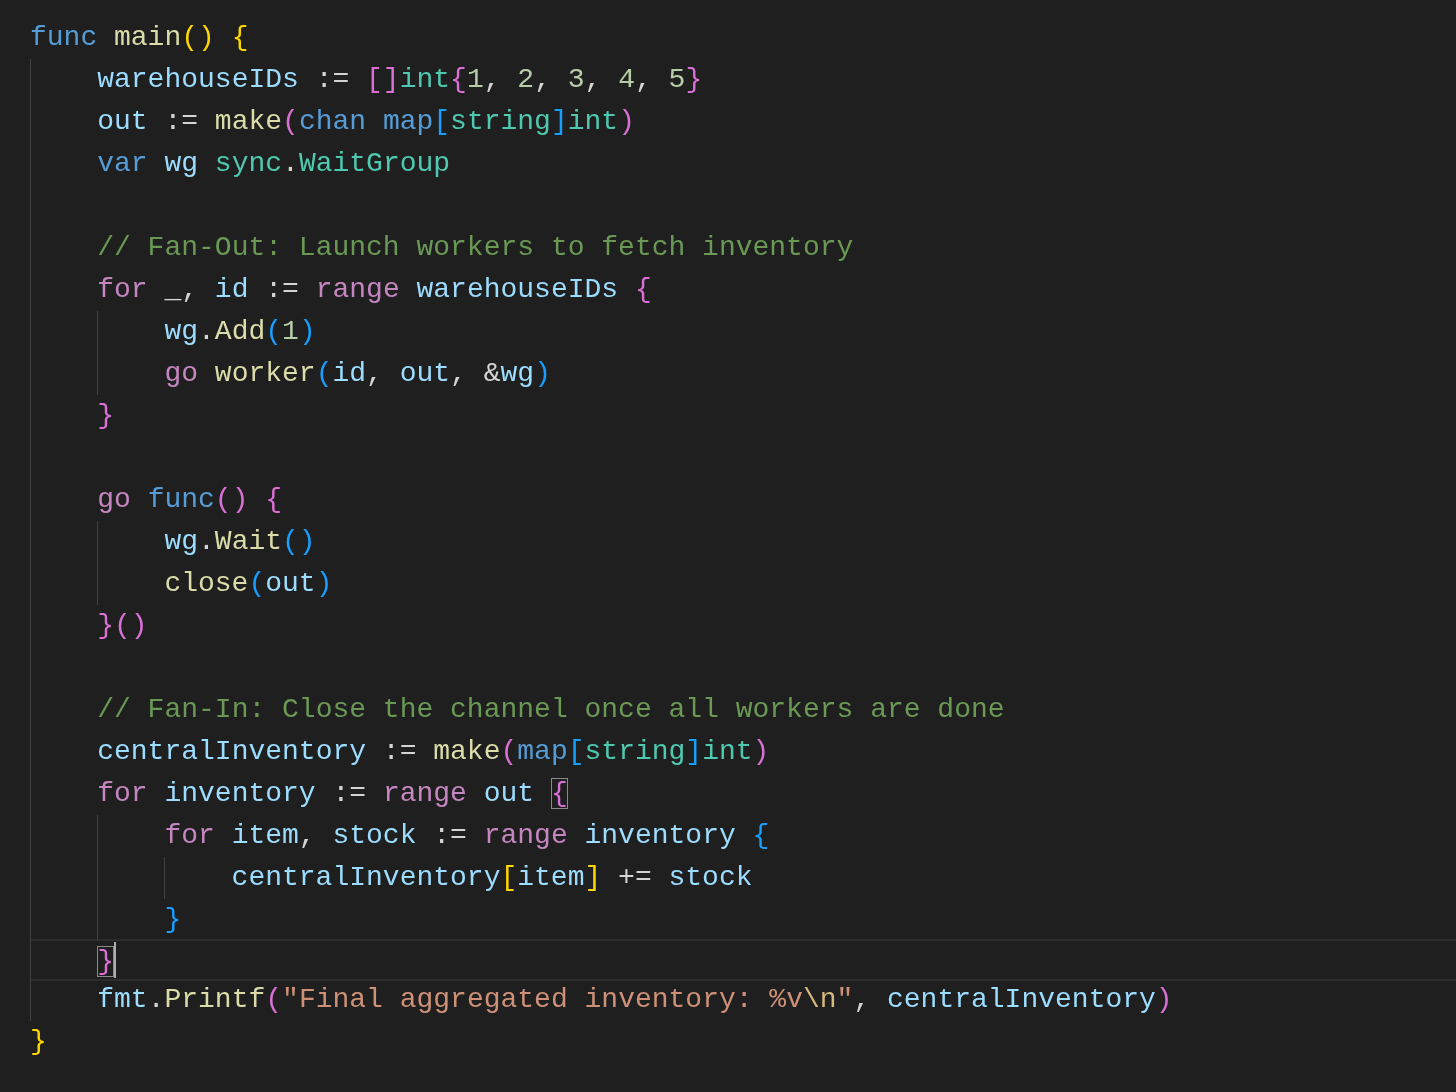 The width and height of the screenshot is (1456, 1092). What do you see at coordinates (374, 290) in the screenshot?
I see `code-line: for _, id := range warehouseIDs {` at bounding box center [374, 290].